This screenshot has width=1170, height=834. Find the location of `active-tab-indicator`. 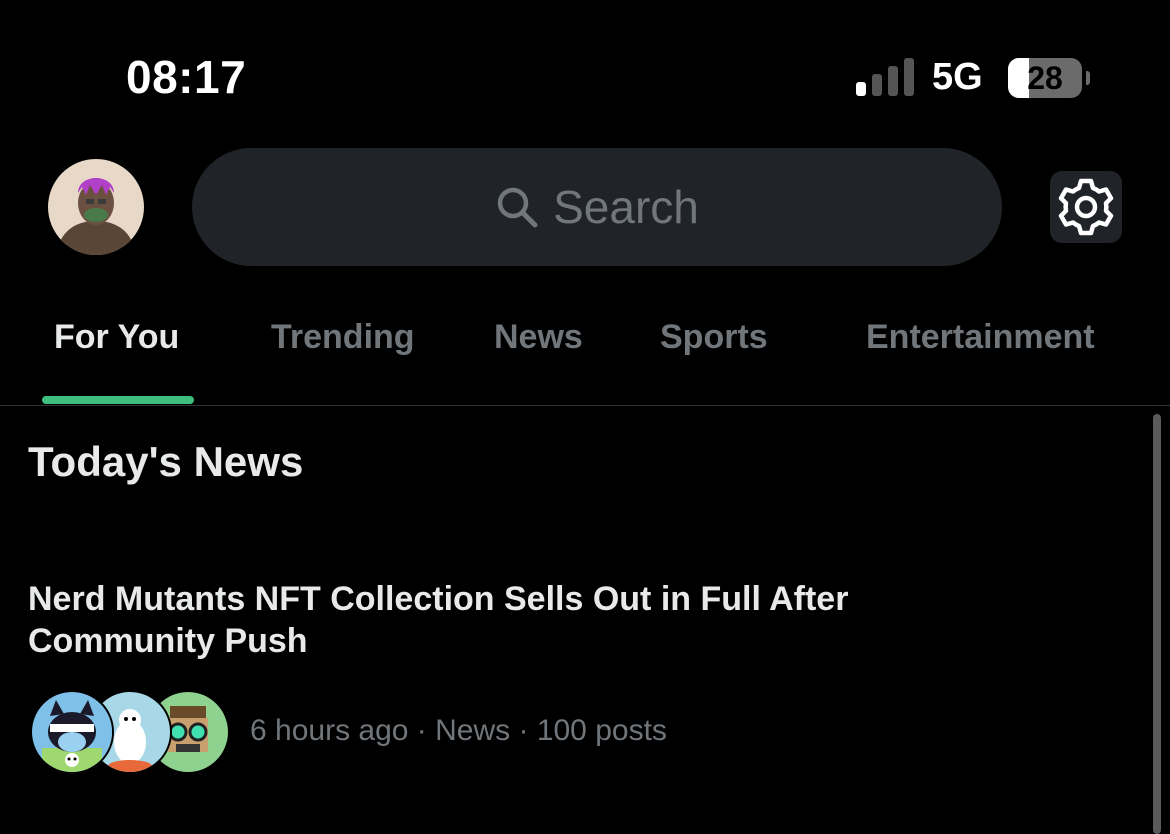

active-tab-indicator is located at coordinates (118, 400).